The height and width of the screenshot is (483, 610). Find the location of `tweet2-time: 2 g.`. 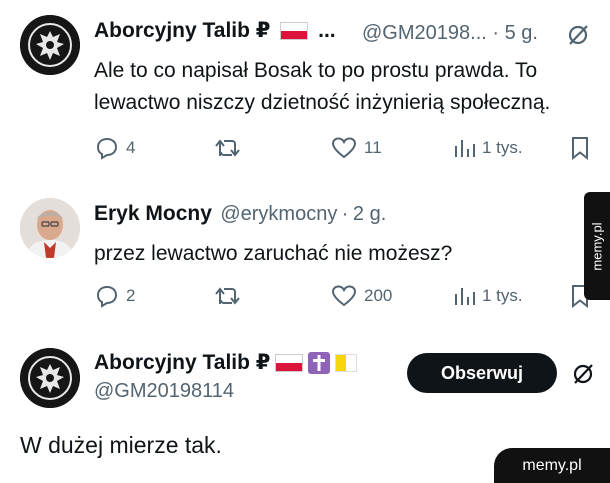

tweet2-time: 2 g. is located at coordinates (369, 214).